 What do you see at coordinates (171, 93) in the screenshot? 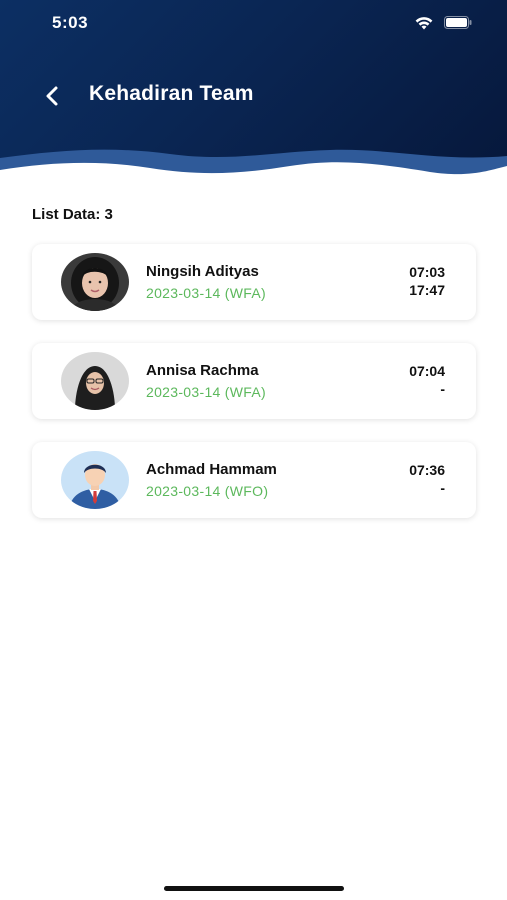
I see `page-title: Kehadiran Team` at bounding box center [171, 93].